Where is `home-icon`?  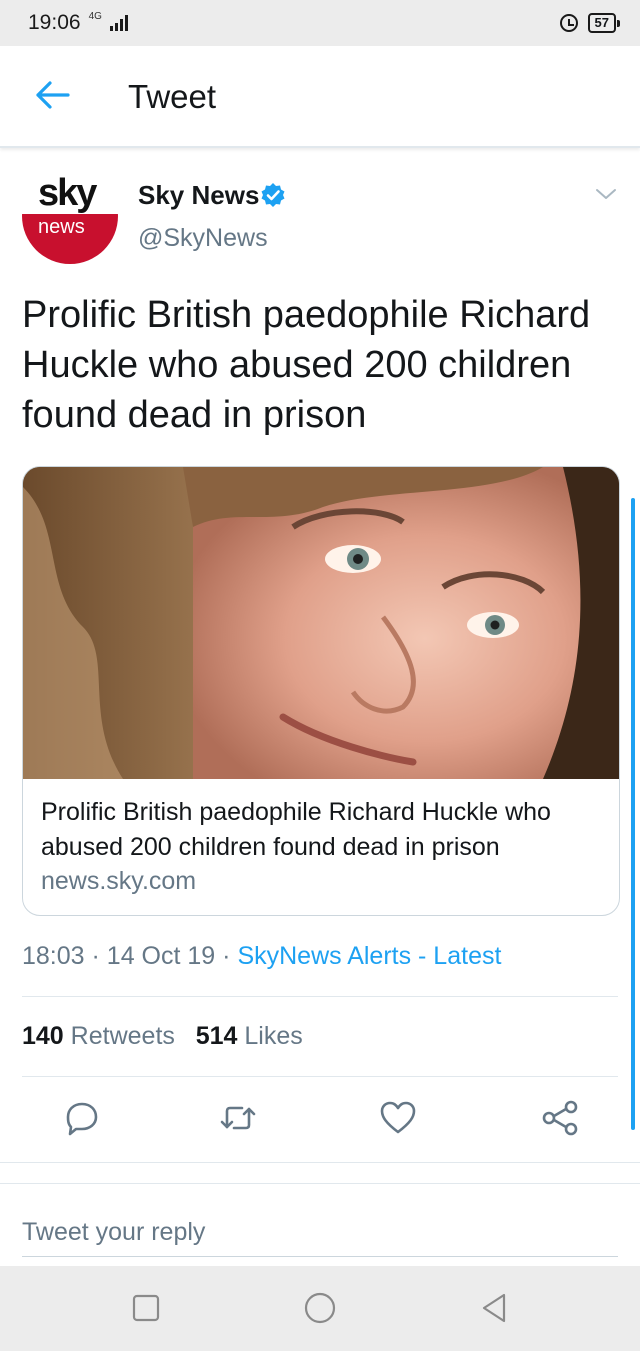 home-icon is located at coordinates (320, 1308).